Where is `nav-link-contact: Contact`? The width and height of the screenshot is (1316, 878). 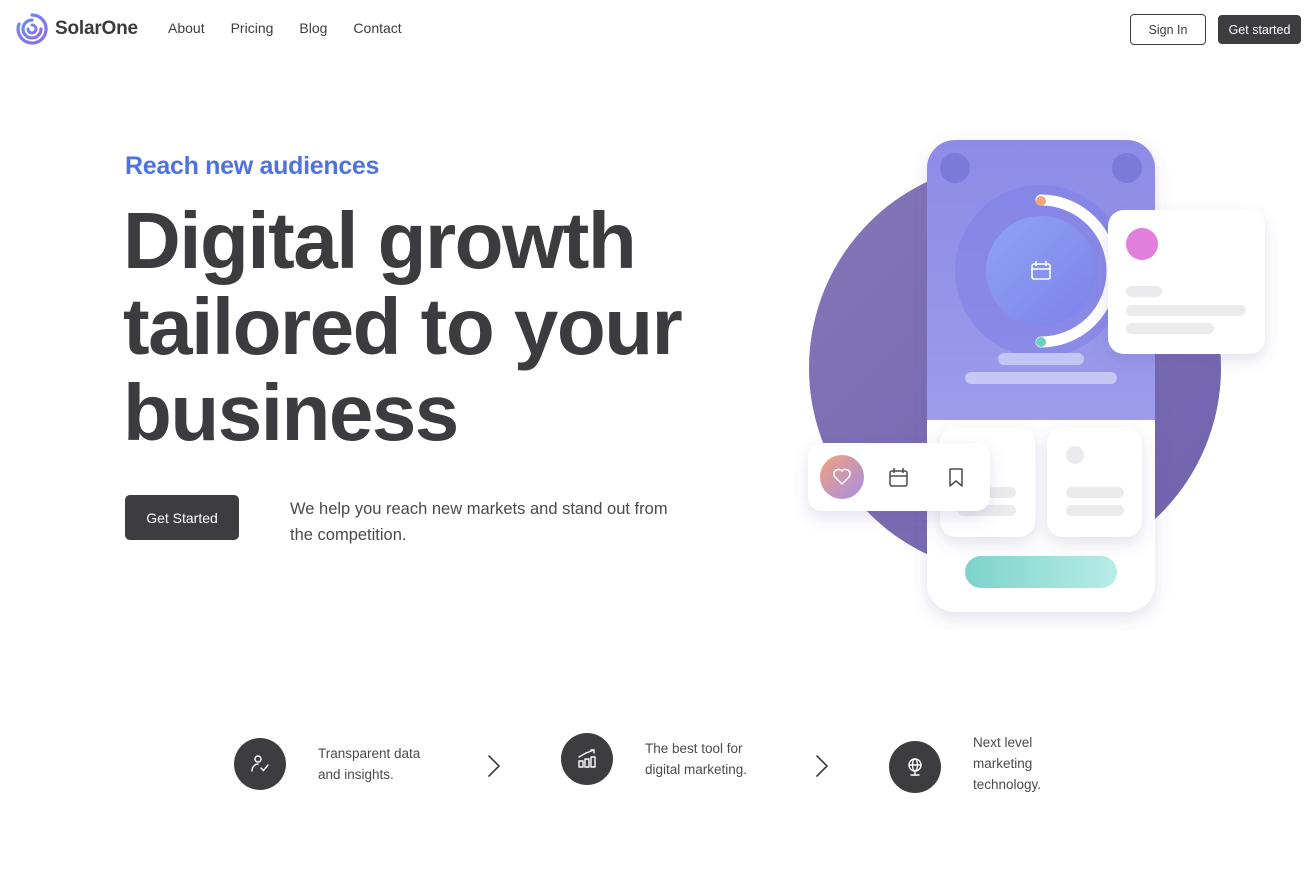 nav-link-contact: Contact is located at coordinates (377, 28).